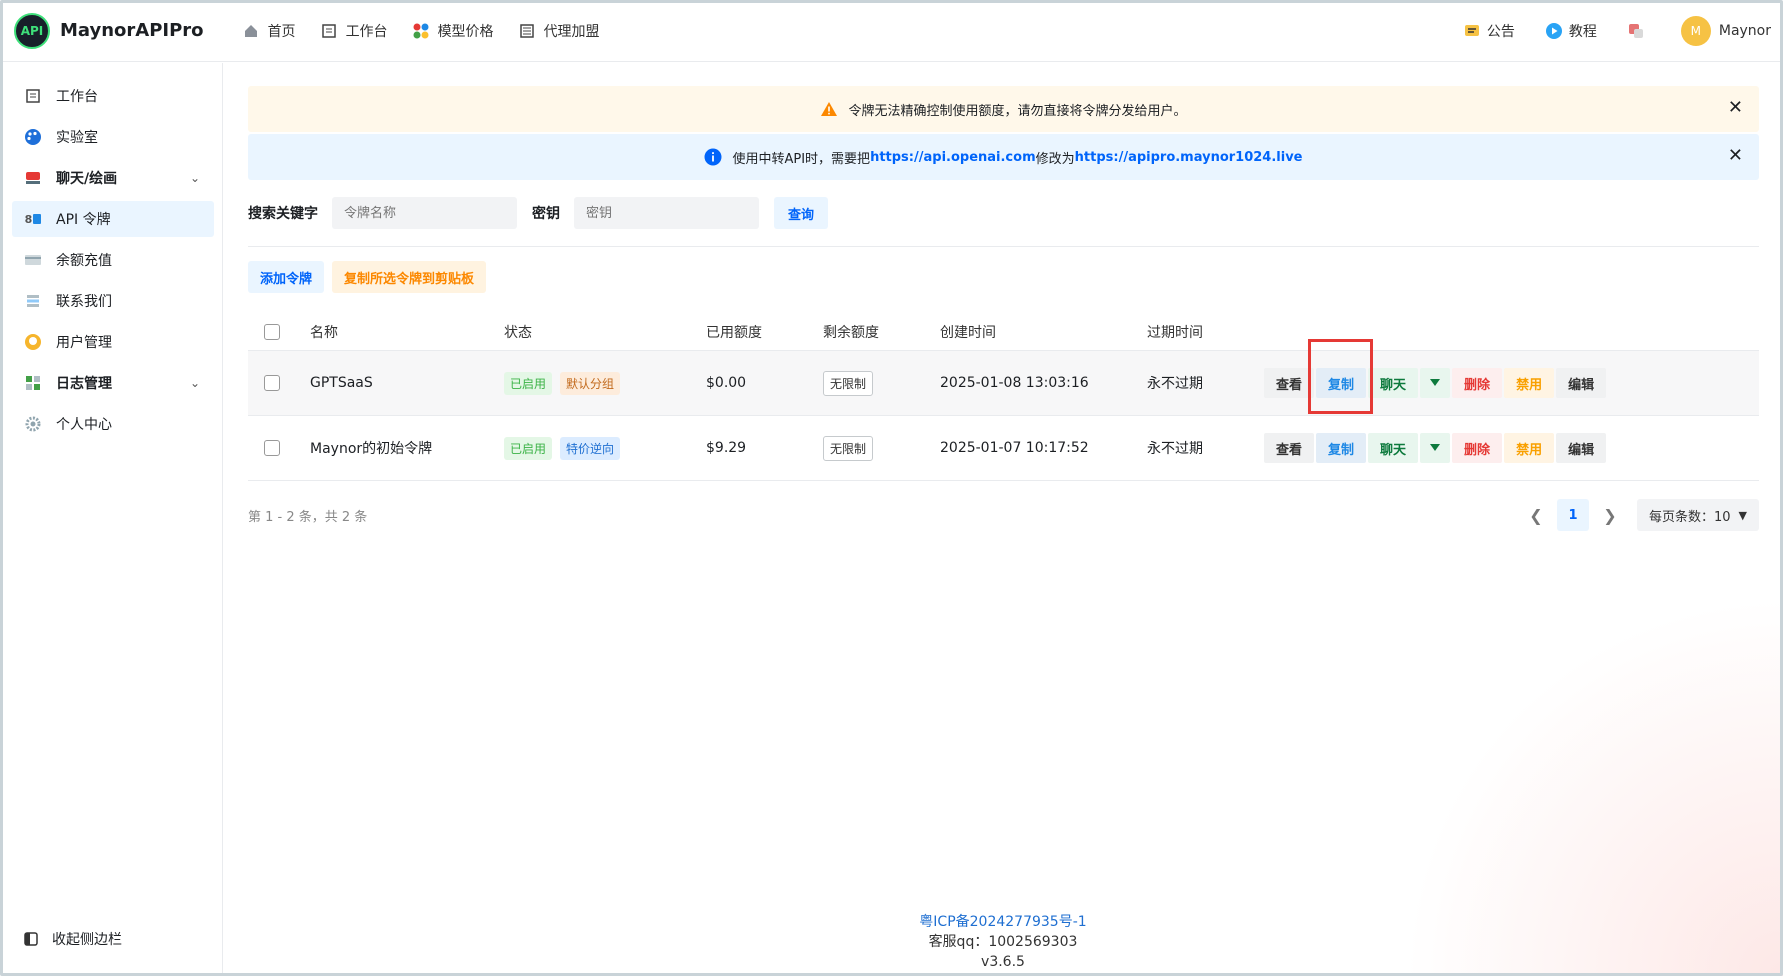 The height and width of the screenshot is (976, 1783). I want to click on api-key-icon: 8, so click(33, 219).